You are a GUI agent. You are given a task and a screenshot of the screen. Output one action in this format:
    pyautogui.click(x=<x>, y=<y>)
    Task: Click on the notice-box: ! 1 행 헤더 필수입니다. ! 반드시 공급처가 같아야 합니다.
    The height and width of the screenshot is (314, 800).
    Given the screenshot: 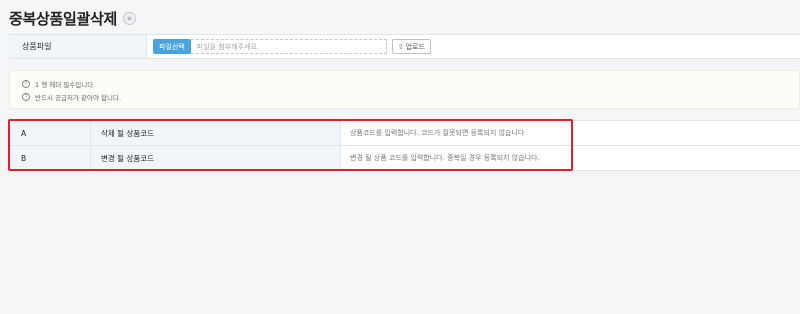 What is the action you would take?
    pyautogui.click(x=404, y=89)
    